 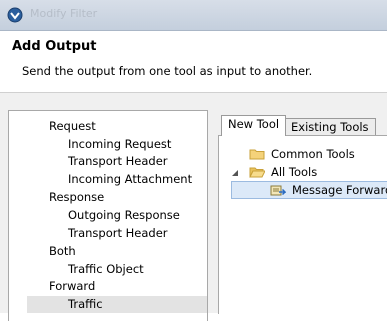 What do you see at coordinates (118, 161) in the screenshot?
I see `list-item-transport-header: Transport Header` at bounding box center [118, 161].